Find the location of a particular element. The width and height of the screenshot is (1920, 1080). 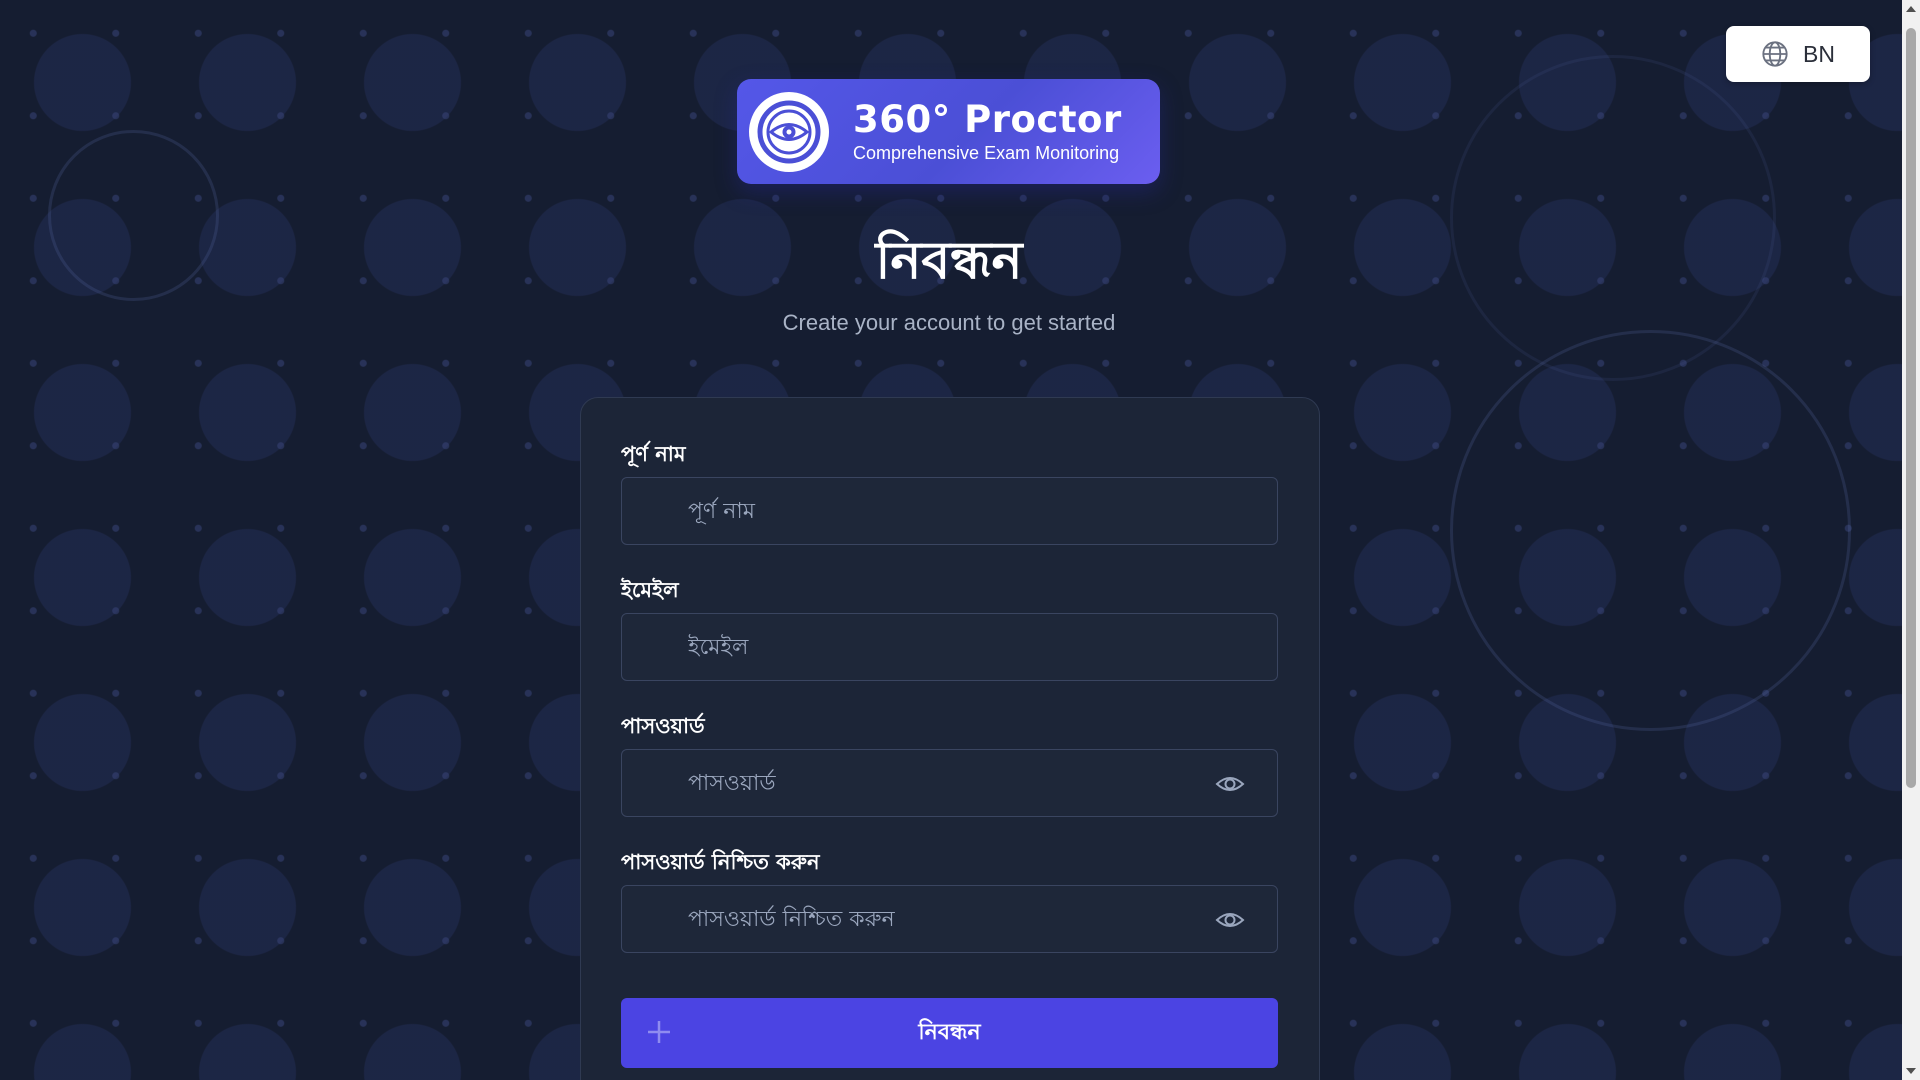

email-field is located at coordinates (949, 647).